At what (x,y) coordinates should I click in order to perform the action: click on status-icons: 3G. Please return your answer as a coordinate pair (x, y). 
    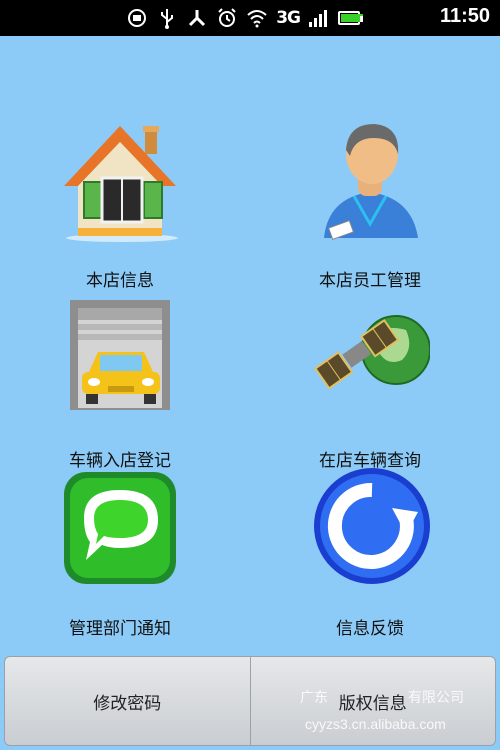
    Looking at the image, I should click on (244, 18).